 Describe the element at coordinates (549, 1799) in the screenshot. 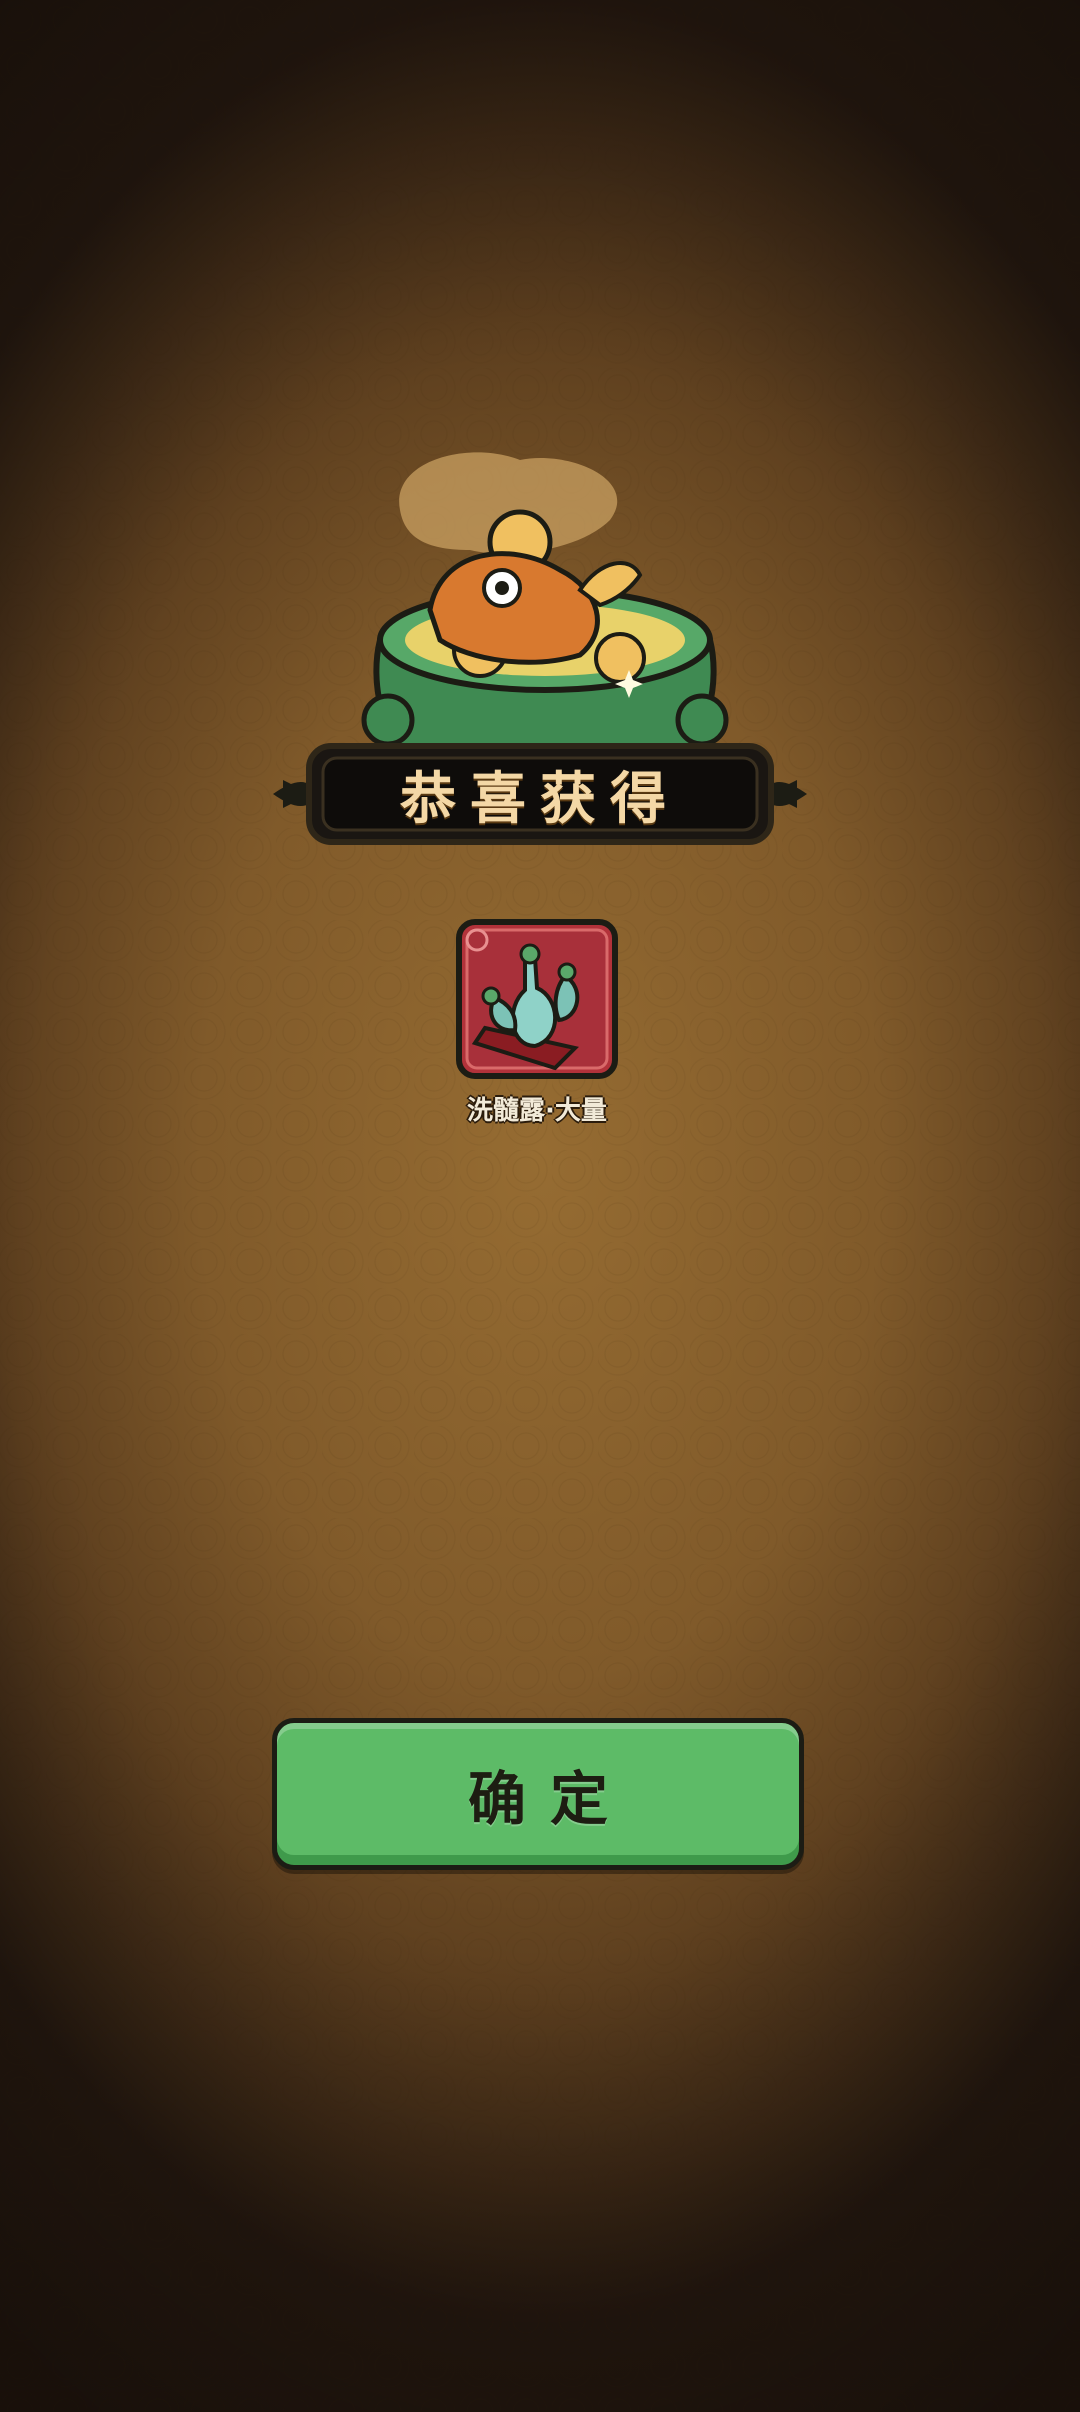

I see `confirm-button-label: 确定` at that location.